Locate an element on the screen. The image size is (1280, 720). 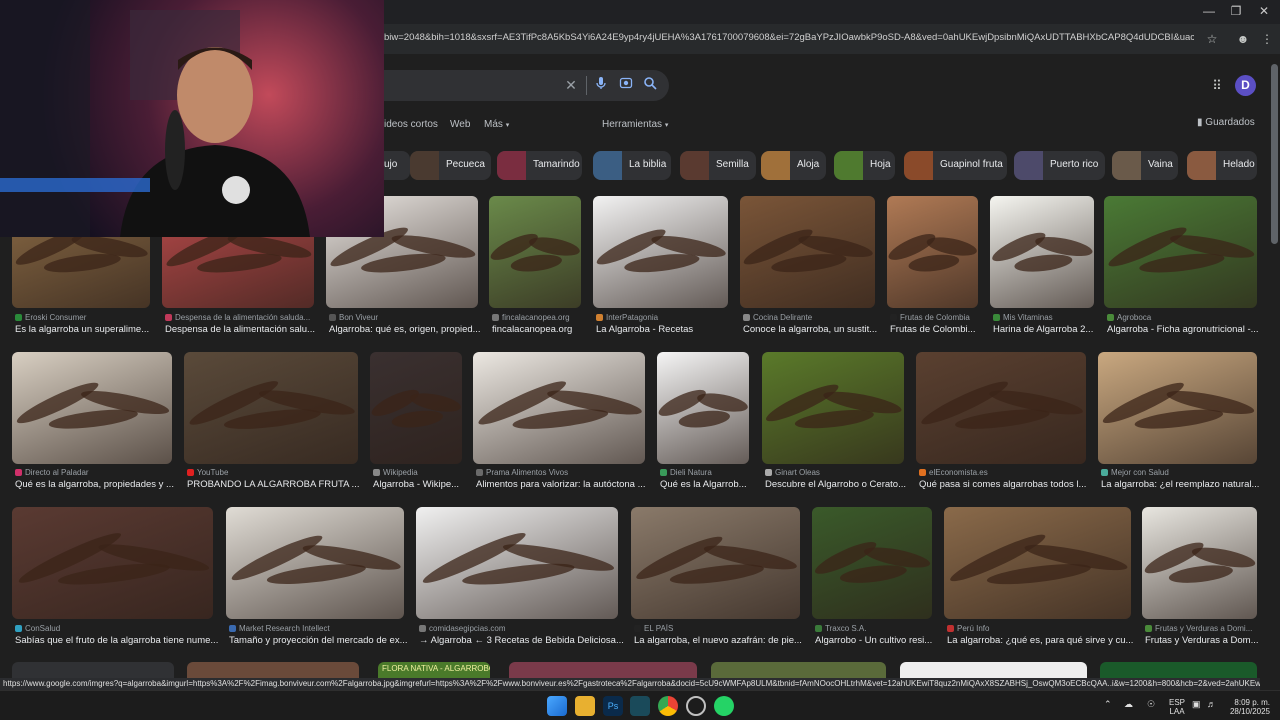
chip-8: Puerto rico is located at coordinates (1059, 165).